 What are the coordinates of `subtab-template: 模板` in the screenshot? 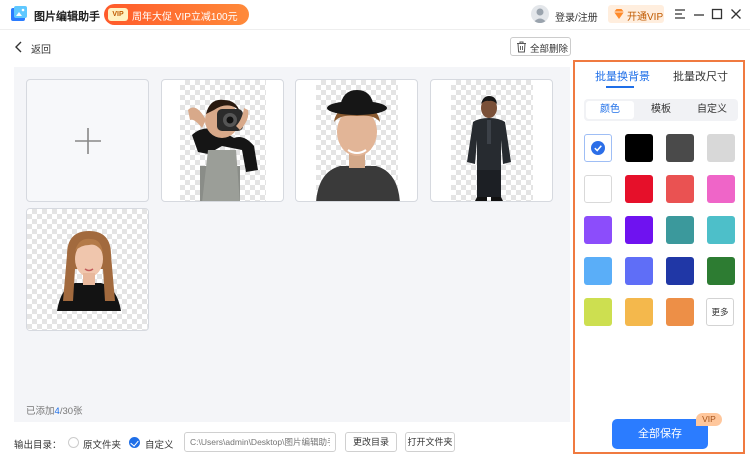 It's located at (661, 110).